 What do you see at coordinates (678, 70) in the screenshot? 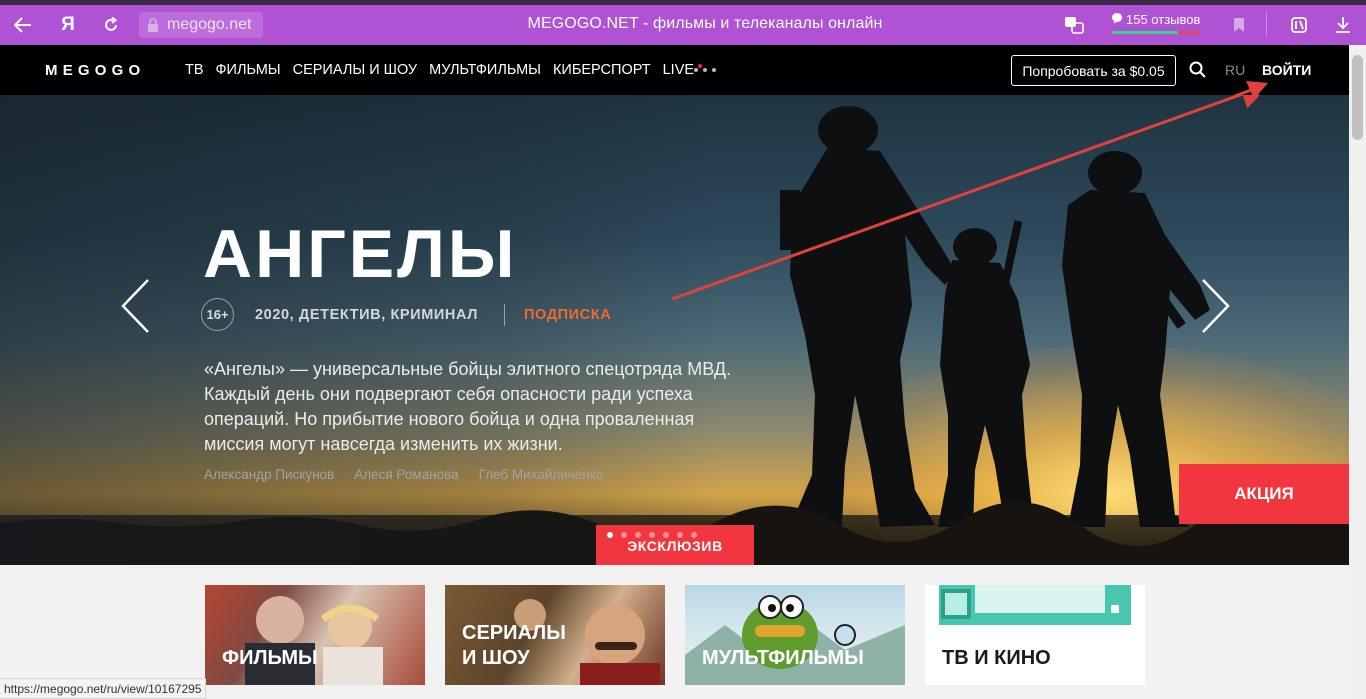
I see `nav-live-label: LIVE` at bounding box center [678, 70].